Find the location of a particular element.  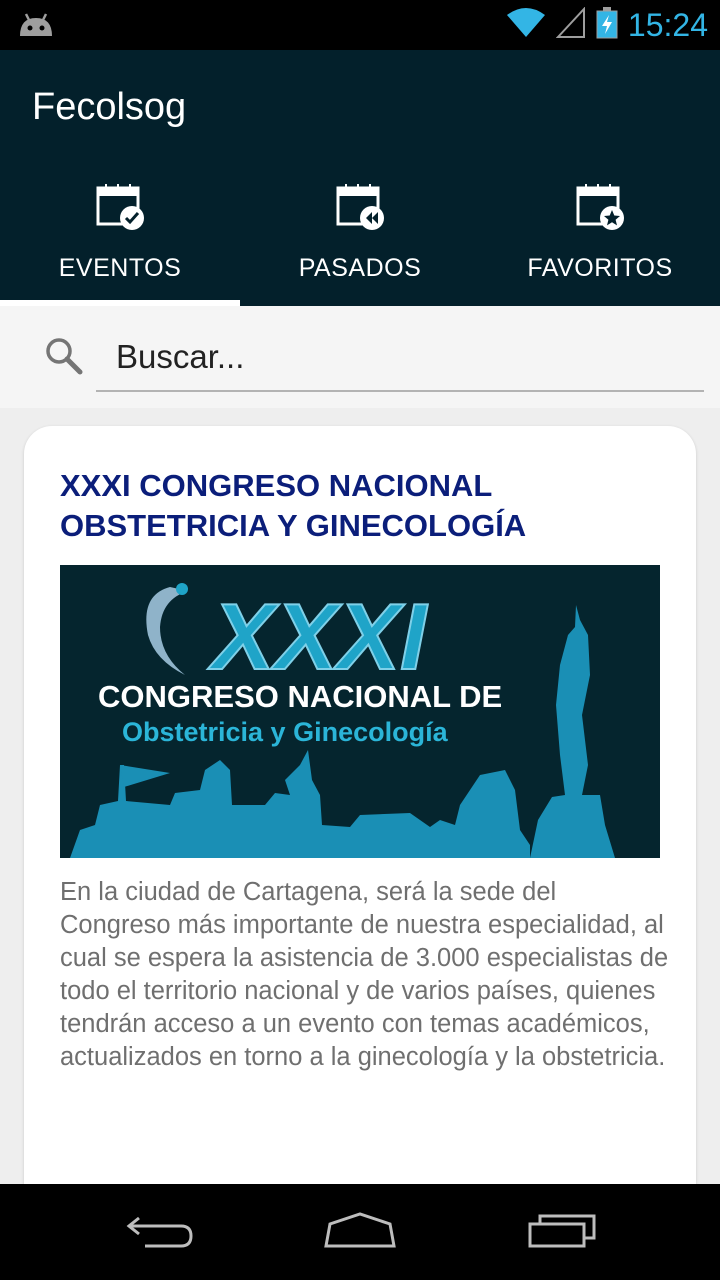

tab-pasados: PASADOS is located at coordinates (360, 242).